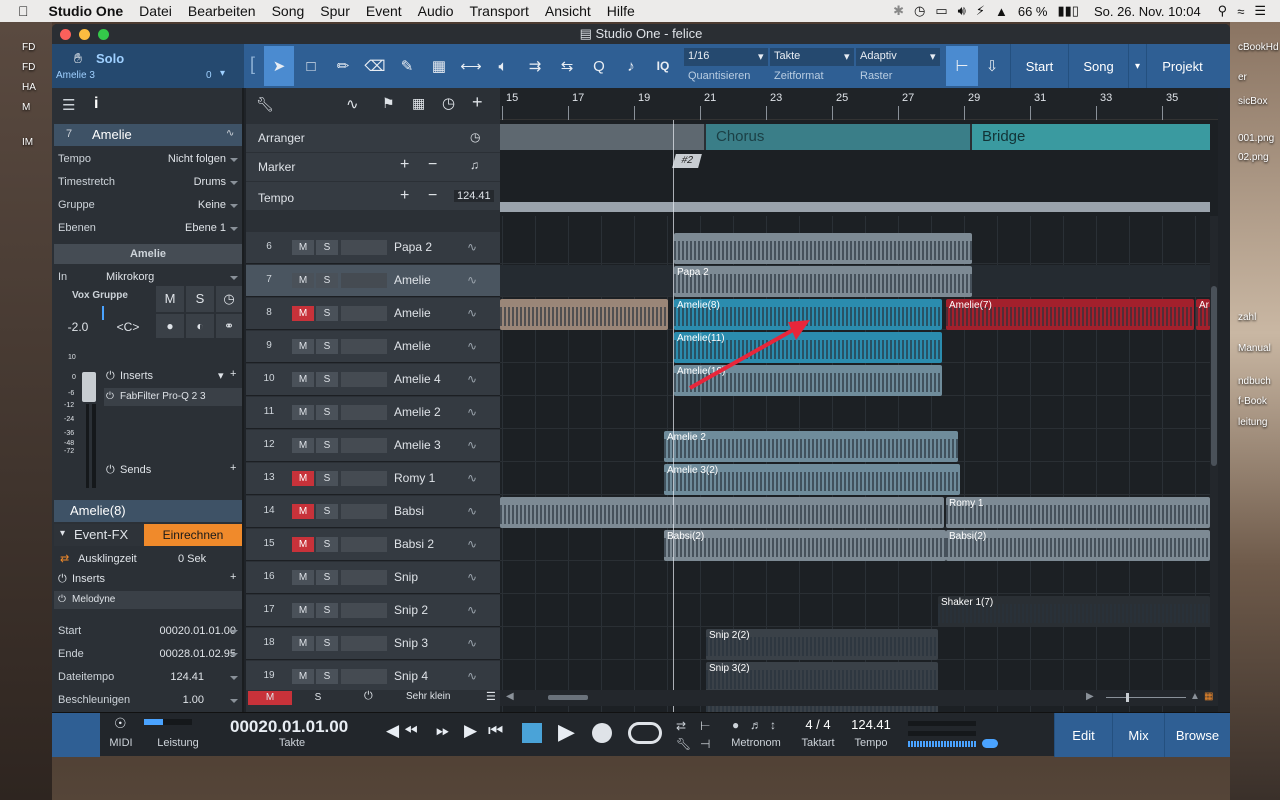  Describe the element at coordinates (409, 511) in the screenshot. I see `track-name: Babsi` at that location.